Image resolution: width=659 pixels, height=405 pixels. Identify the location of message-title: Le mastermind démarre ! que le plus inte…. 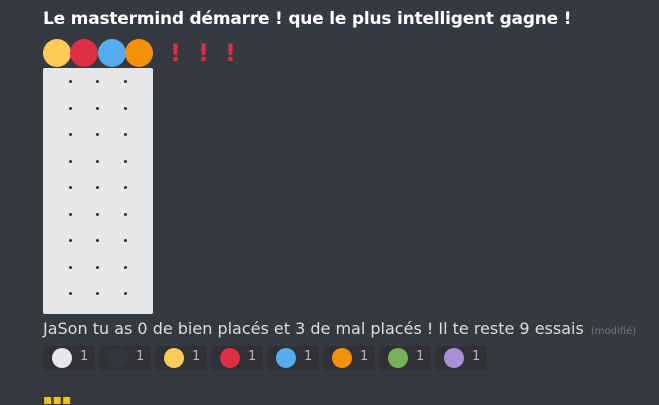
(307, 19).